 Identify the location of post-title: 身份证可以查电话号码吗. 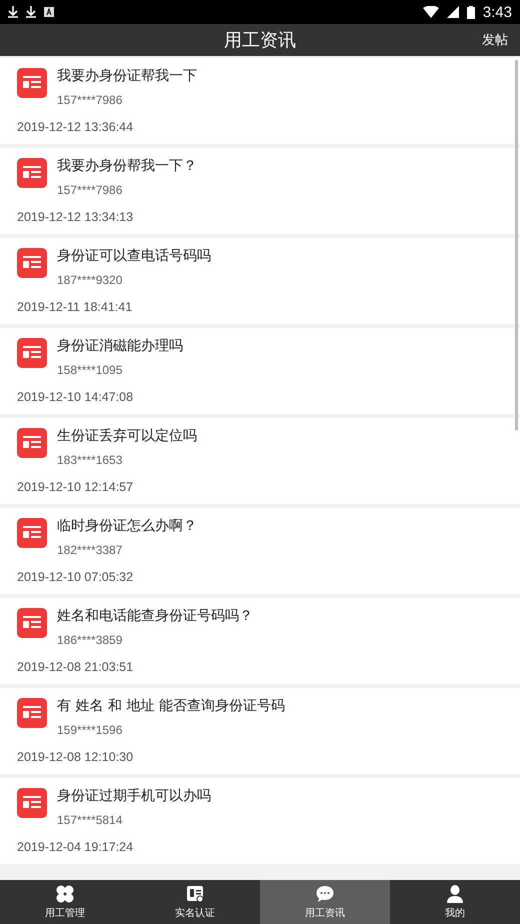
(134, 256).